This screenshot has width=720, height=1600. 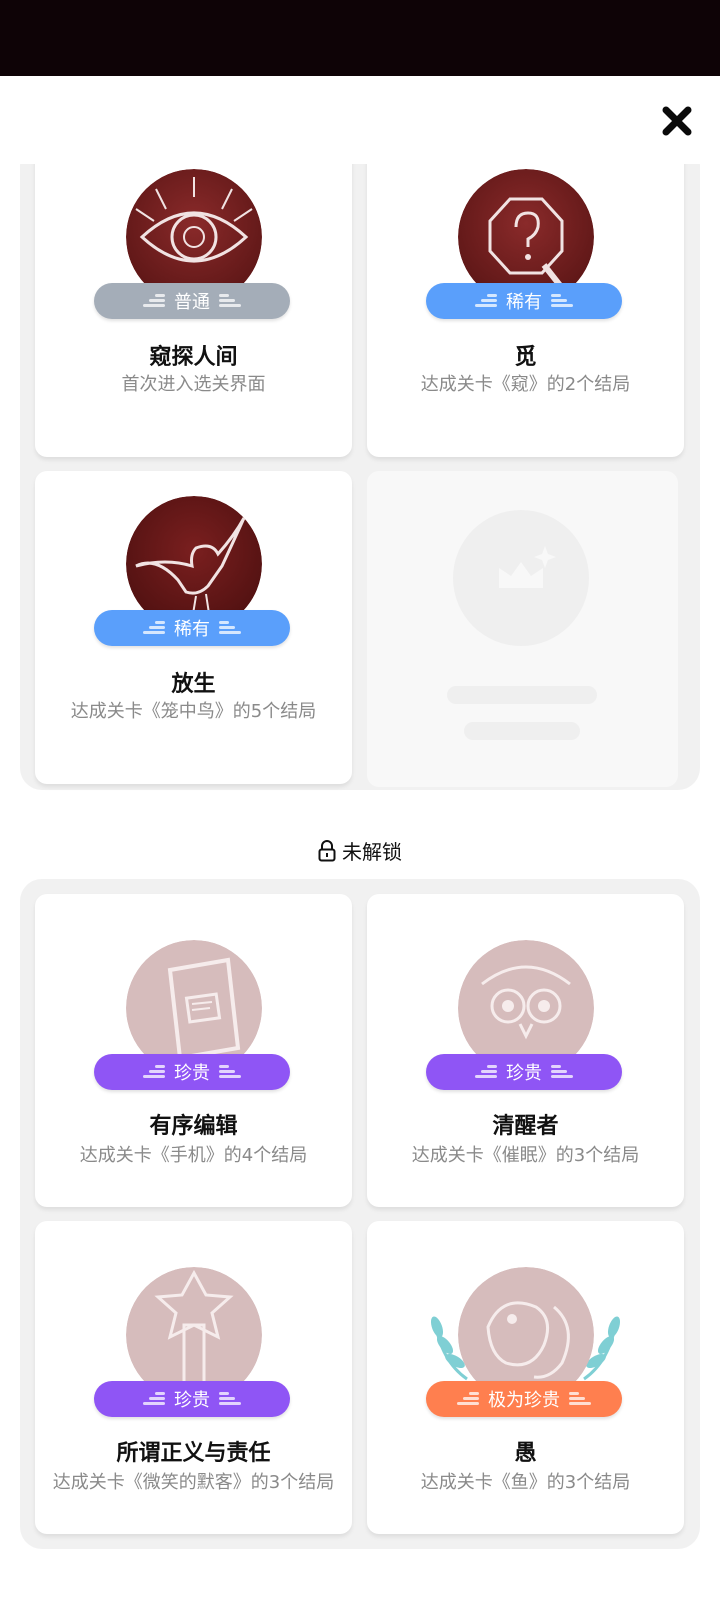 I want to click on rarity-badge: 普通, so click(x=192, y=301).